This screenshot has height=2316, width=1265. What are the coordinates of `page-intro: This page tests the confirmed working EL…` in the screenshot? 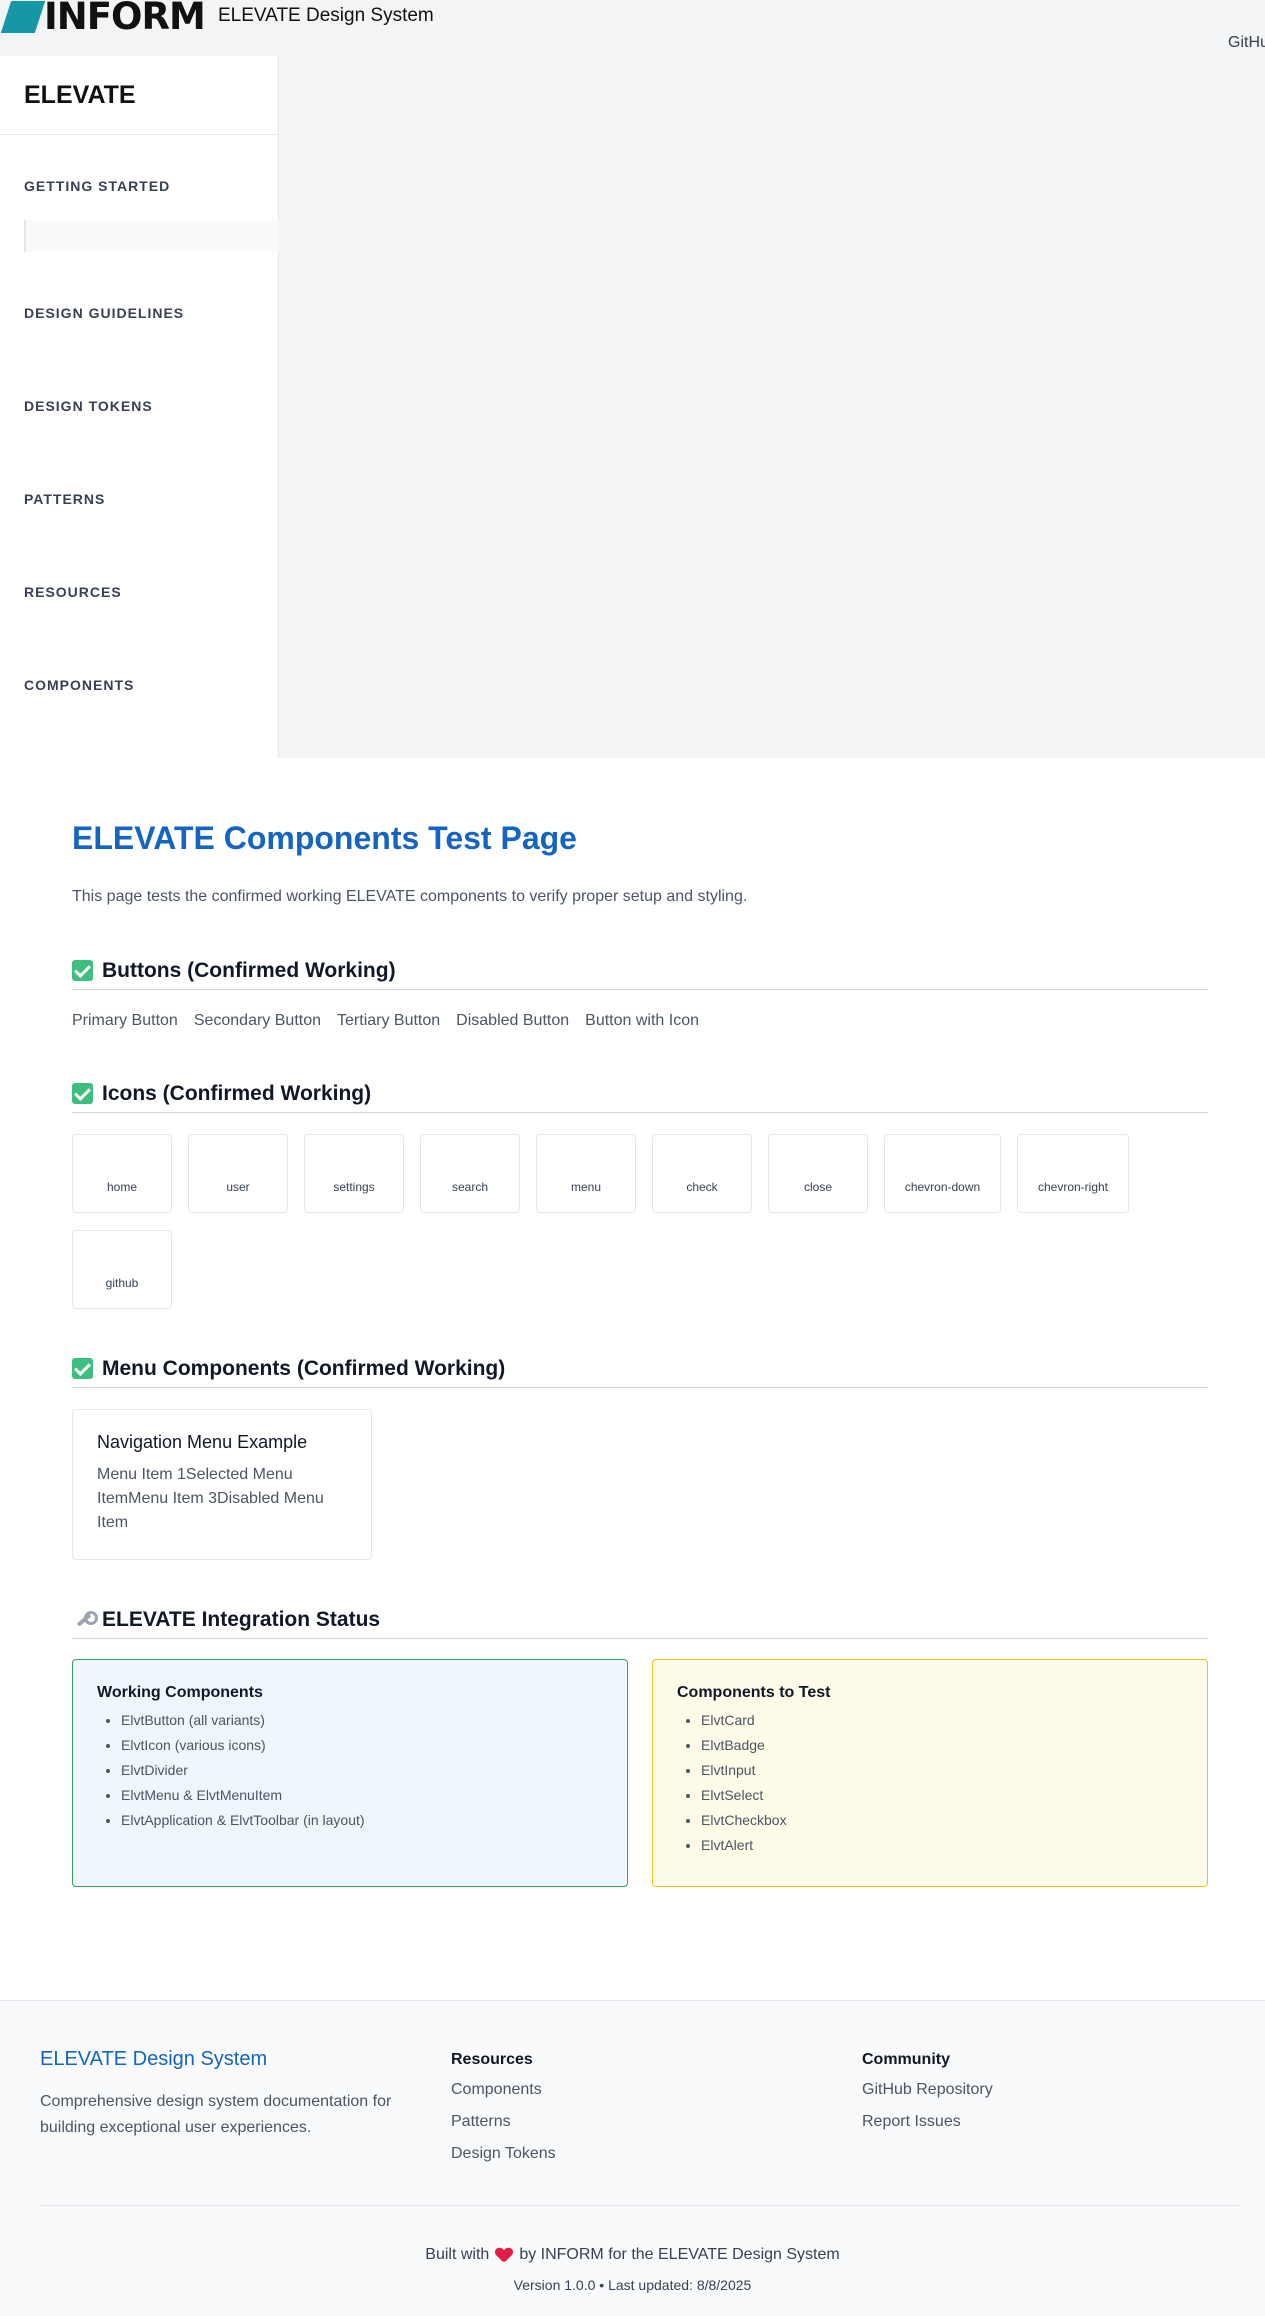 It's located at (410, 896).